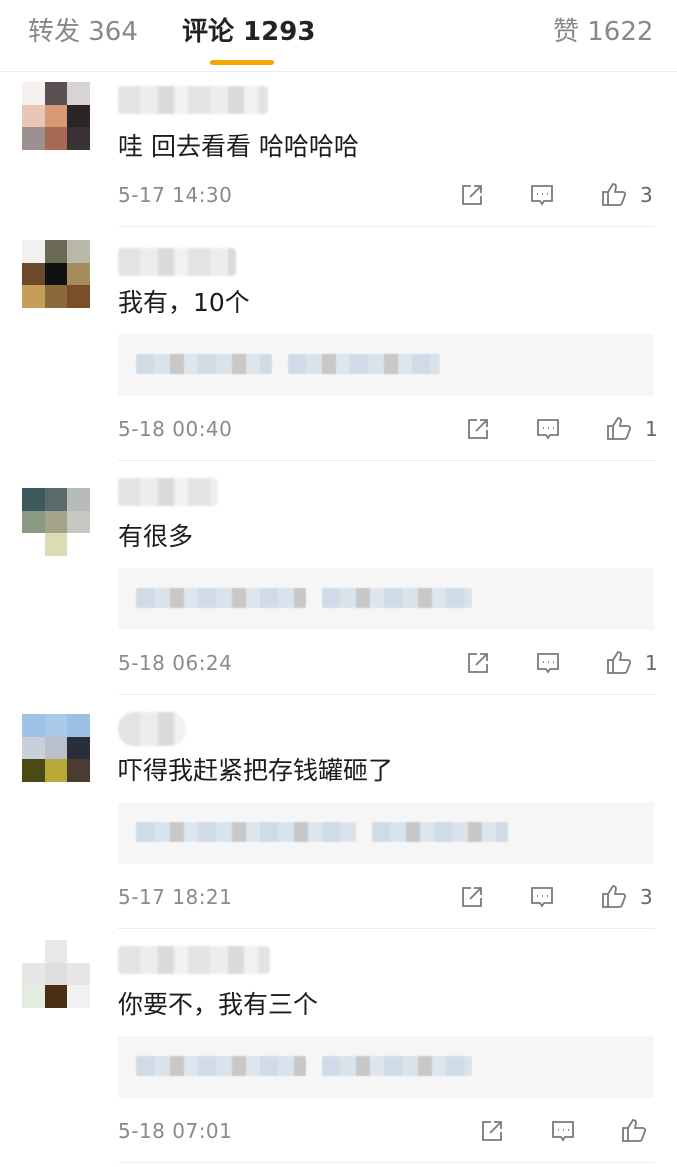  I want to click on comment-tabs: 转发 364 评论 1293 赞 1622, so click(338, 36).